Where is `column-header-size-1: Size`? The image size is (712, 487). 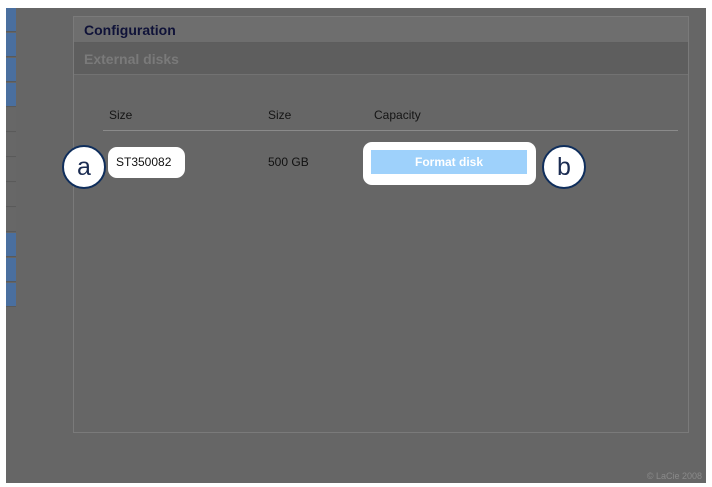
column-header-size-1: Size is located at coordinates (121, 115).